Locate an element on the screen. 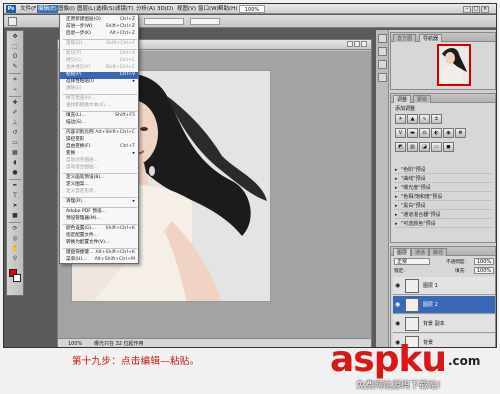 Image resolution: width=500 pixels, height=394 pixels. hue-sat-icon: ▬ is located at coordinates (412, 133).